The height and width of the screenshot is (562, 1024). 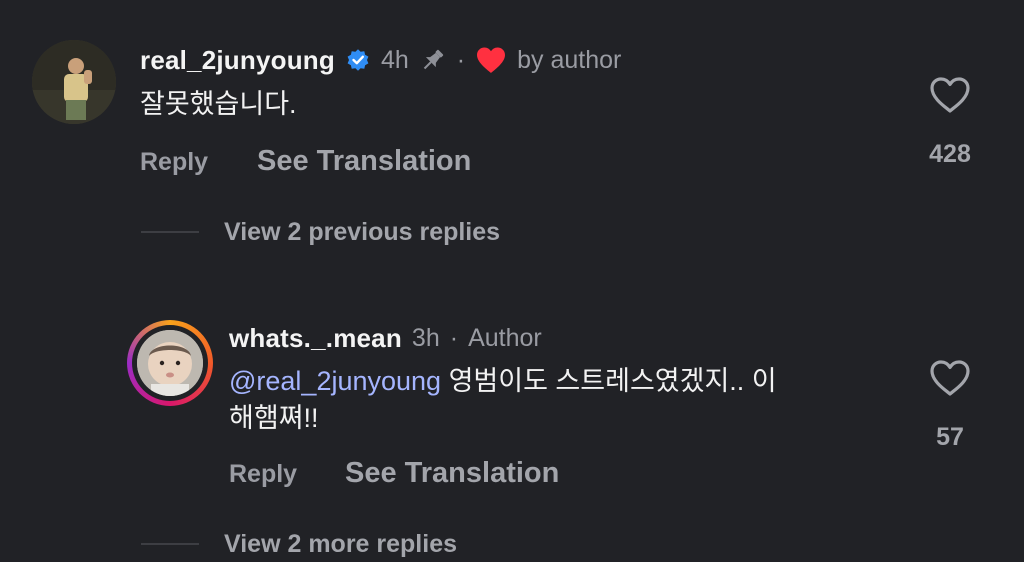 What do you see at coordinates (559, 400) in the screenshot?
I see `comment2-text: @real_2junyoung 영범이도 스트레스였겠지.. 이 해햄쪄!!` at bounding box center [559, 400].